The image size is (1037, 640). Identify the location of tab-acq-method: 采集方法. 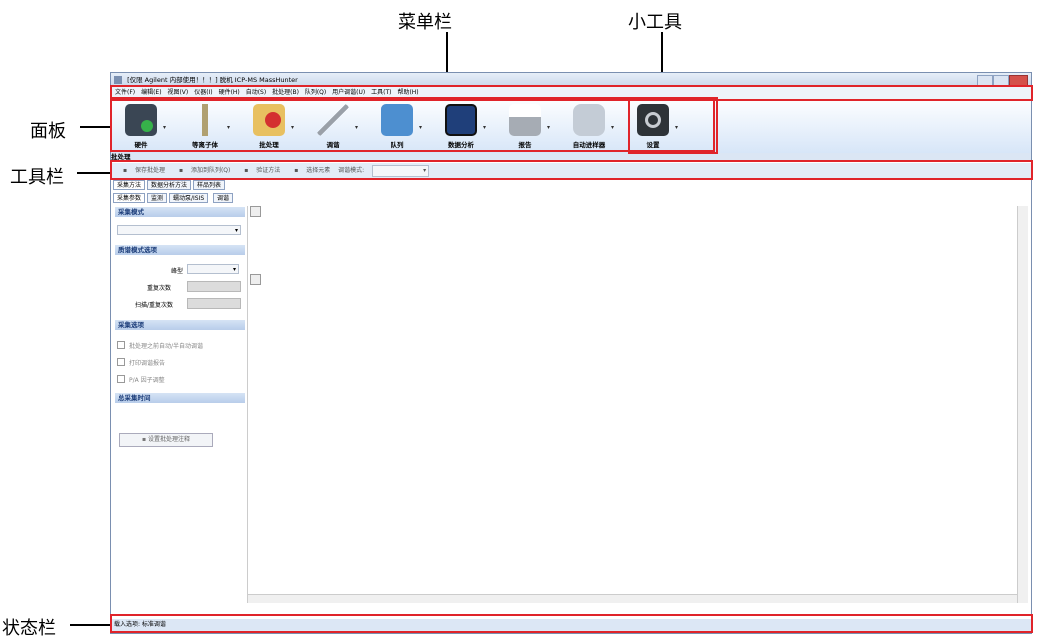
(129, 185).